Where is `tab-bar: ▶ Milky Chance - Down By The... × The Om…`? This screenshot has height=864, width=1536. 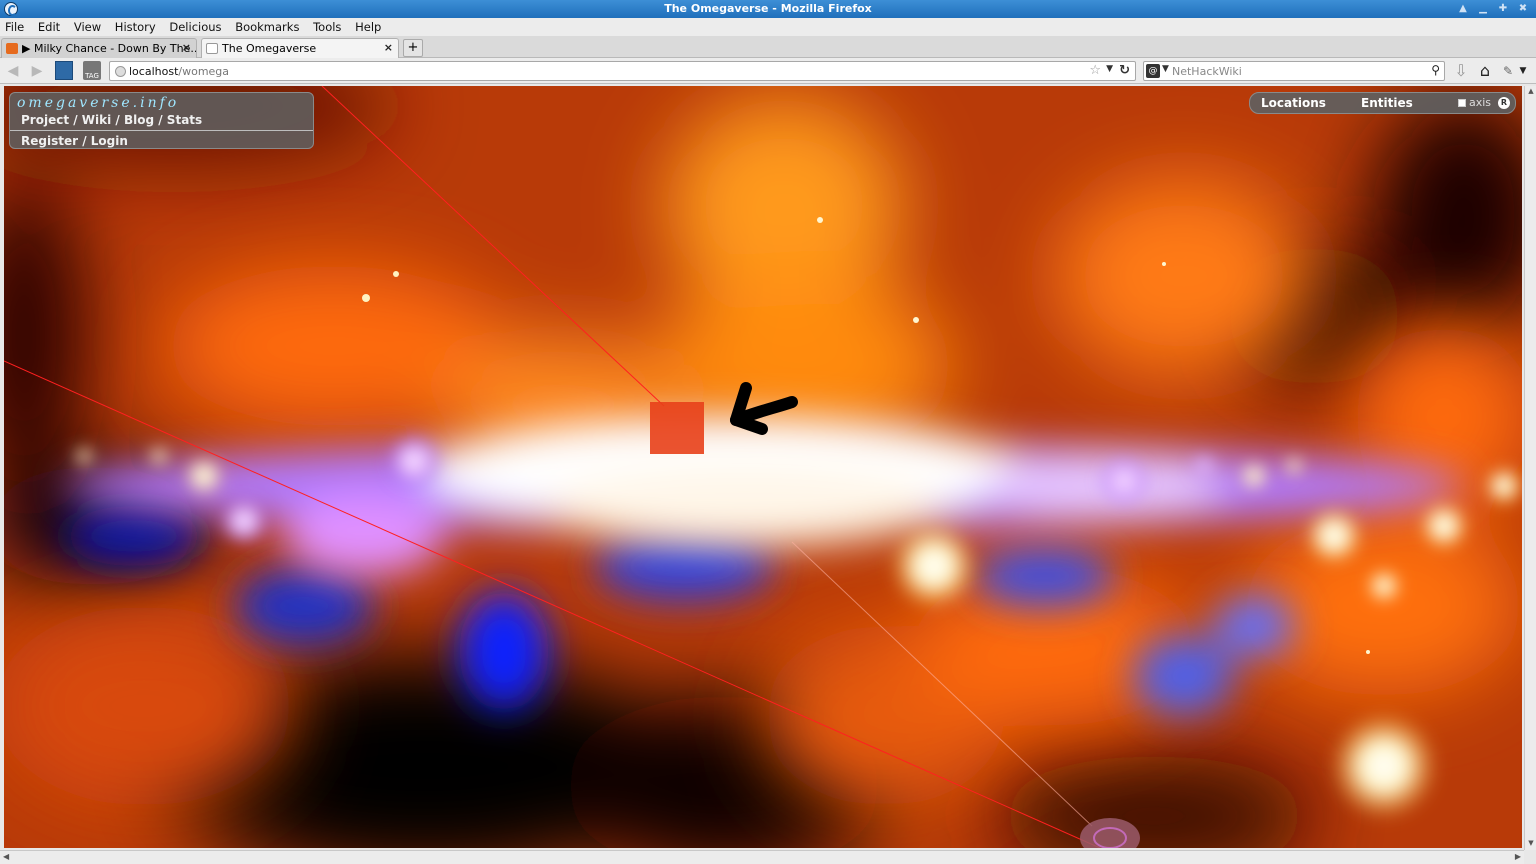
tab-bar: ▶ Milky Chance - Down By The... × The Om… is located at coordinates (768, 47).